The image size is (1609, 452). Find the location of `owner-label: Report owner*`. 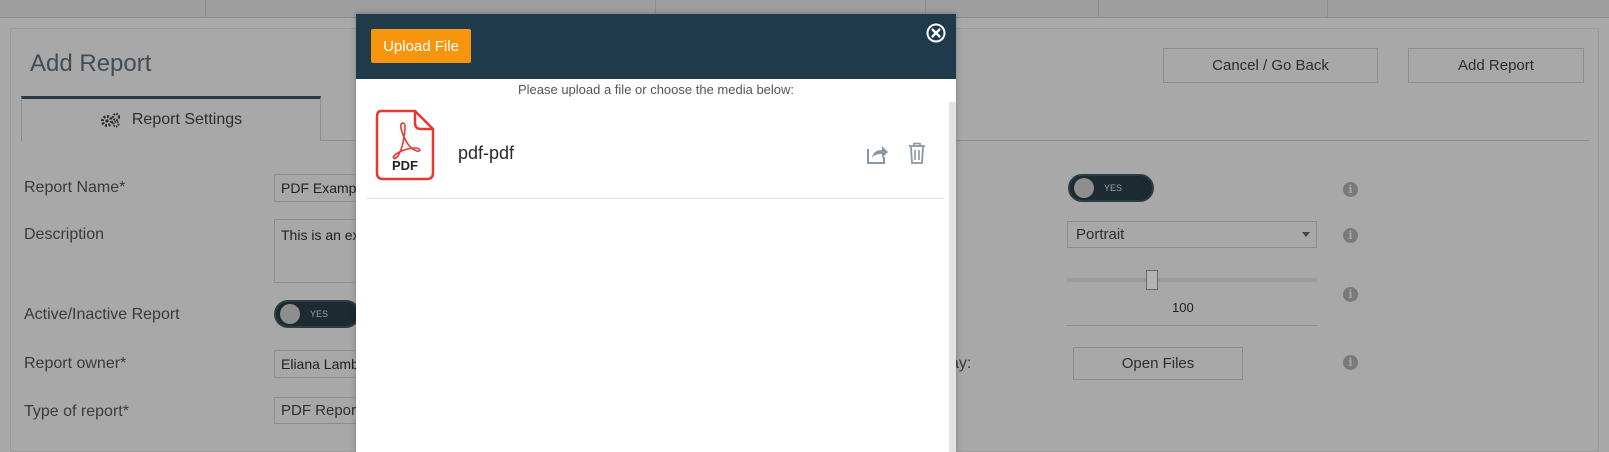

owner-label: Report owner* is located at coordinates (75, 363).